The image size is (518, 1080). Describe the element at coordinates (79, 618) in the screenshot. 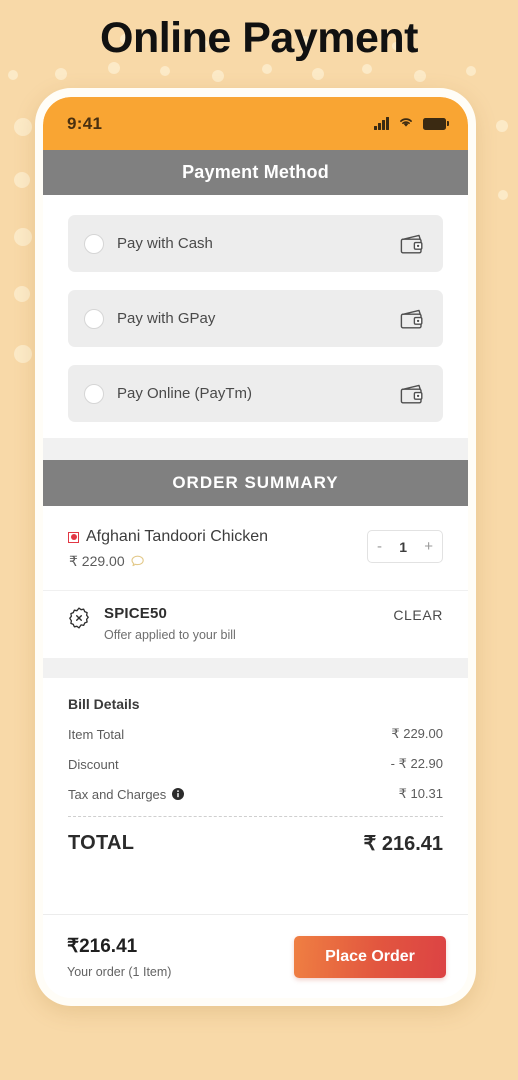

I see `coupon-badge-icon` at that location.